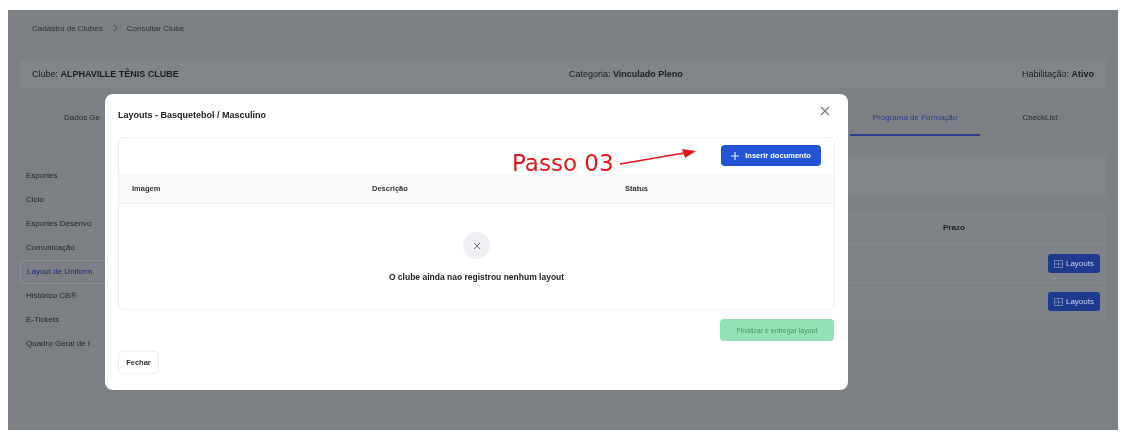 The width and height of the screenshot is (1131, 441). What do you see at coordinates (192, 115) in the screenshot?
I see `modal-title: Layouts - Basquetebol / Masculino` at bounding box center [192, 115].